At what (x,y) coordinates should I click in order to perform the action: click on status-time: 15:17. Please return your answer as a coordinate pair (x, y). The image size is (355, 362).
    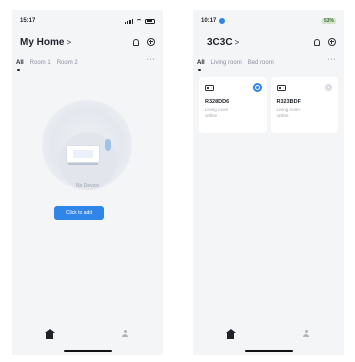
    Looking at the image, I should click on (28, 21).